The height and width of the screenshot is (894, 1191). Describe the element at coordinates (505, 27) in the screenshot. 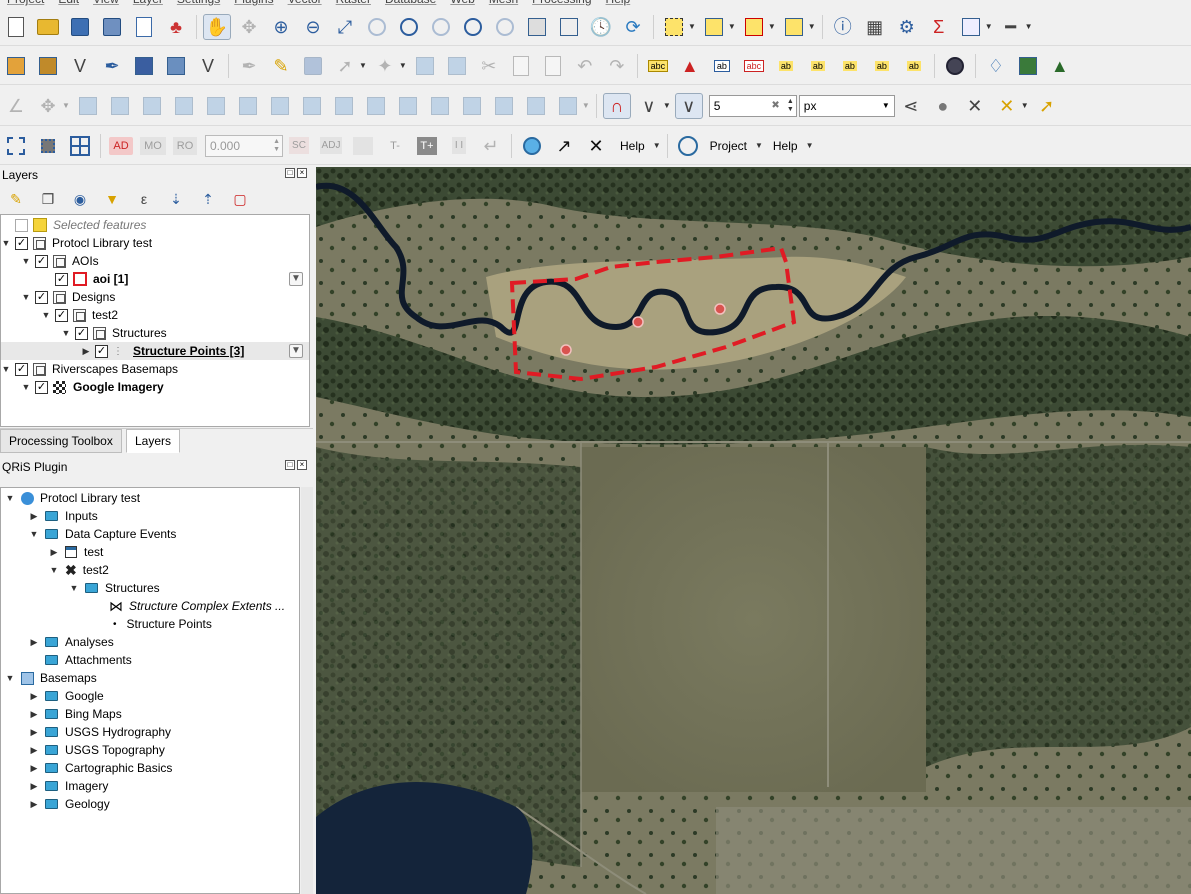

I see `zoom-next-icon` at that location.